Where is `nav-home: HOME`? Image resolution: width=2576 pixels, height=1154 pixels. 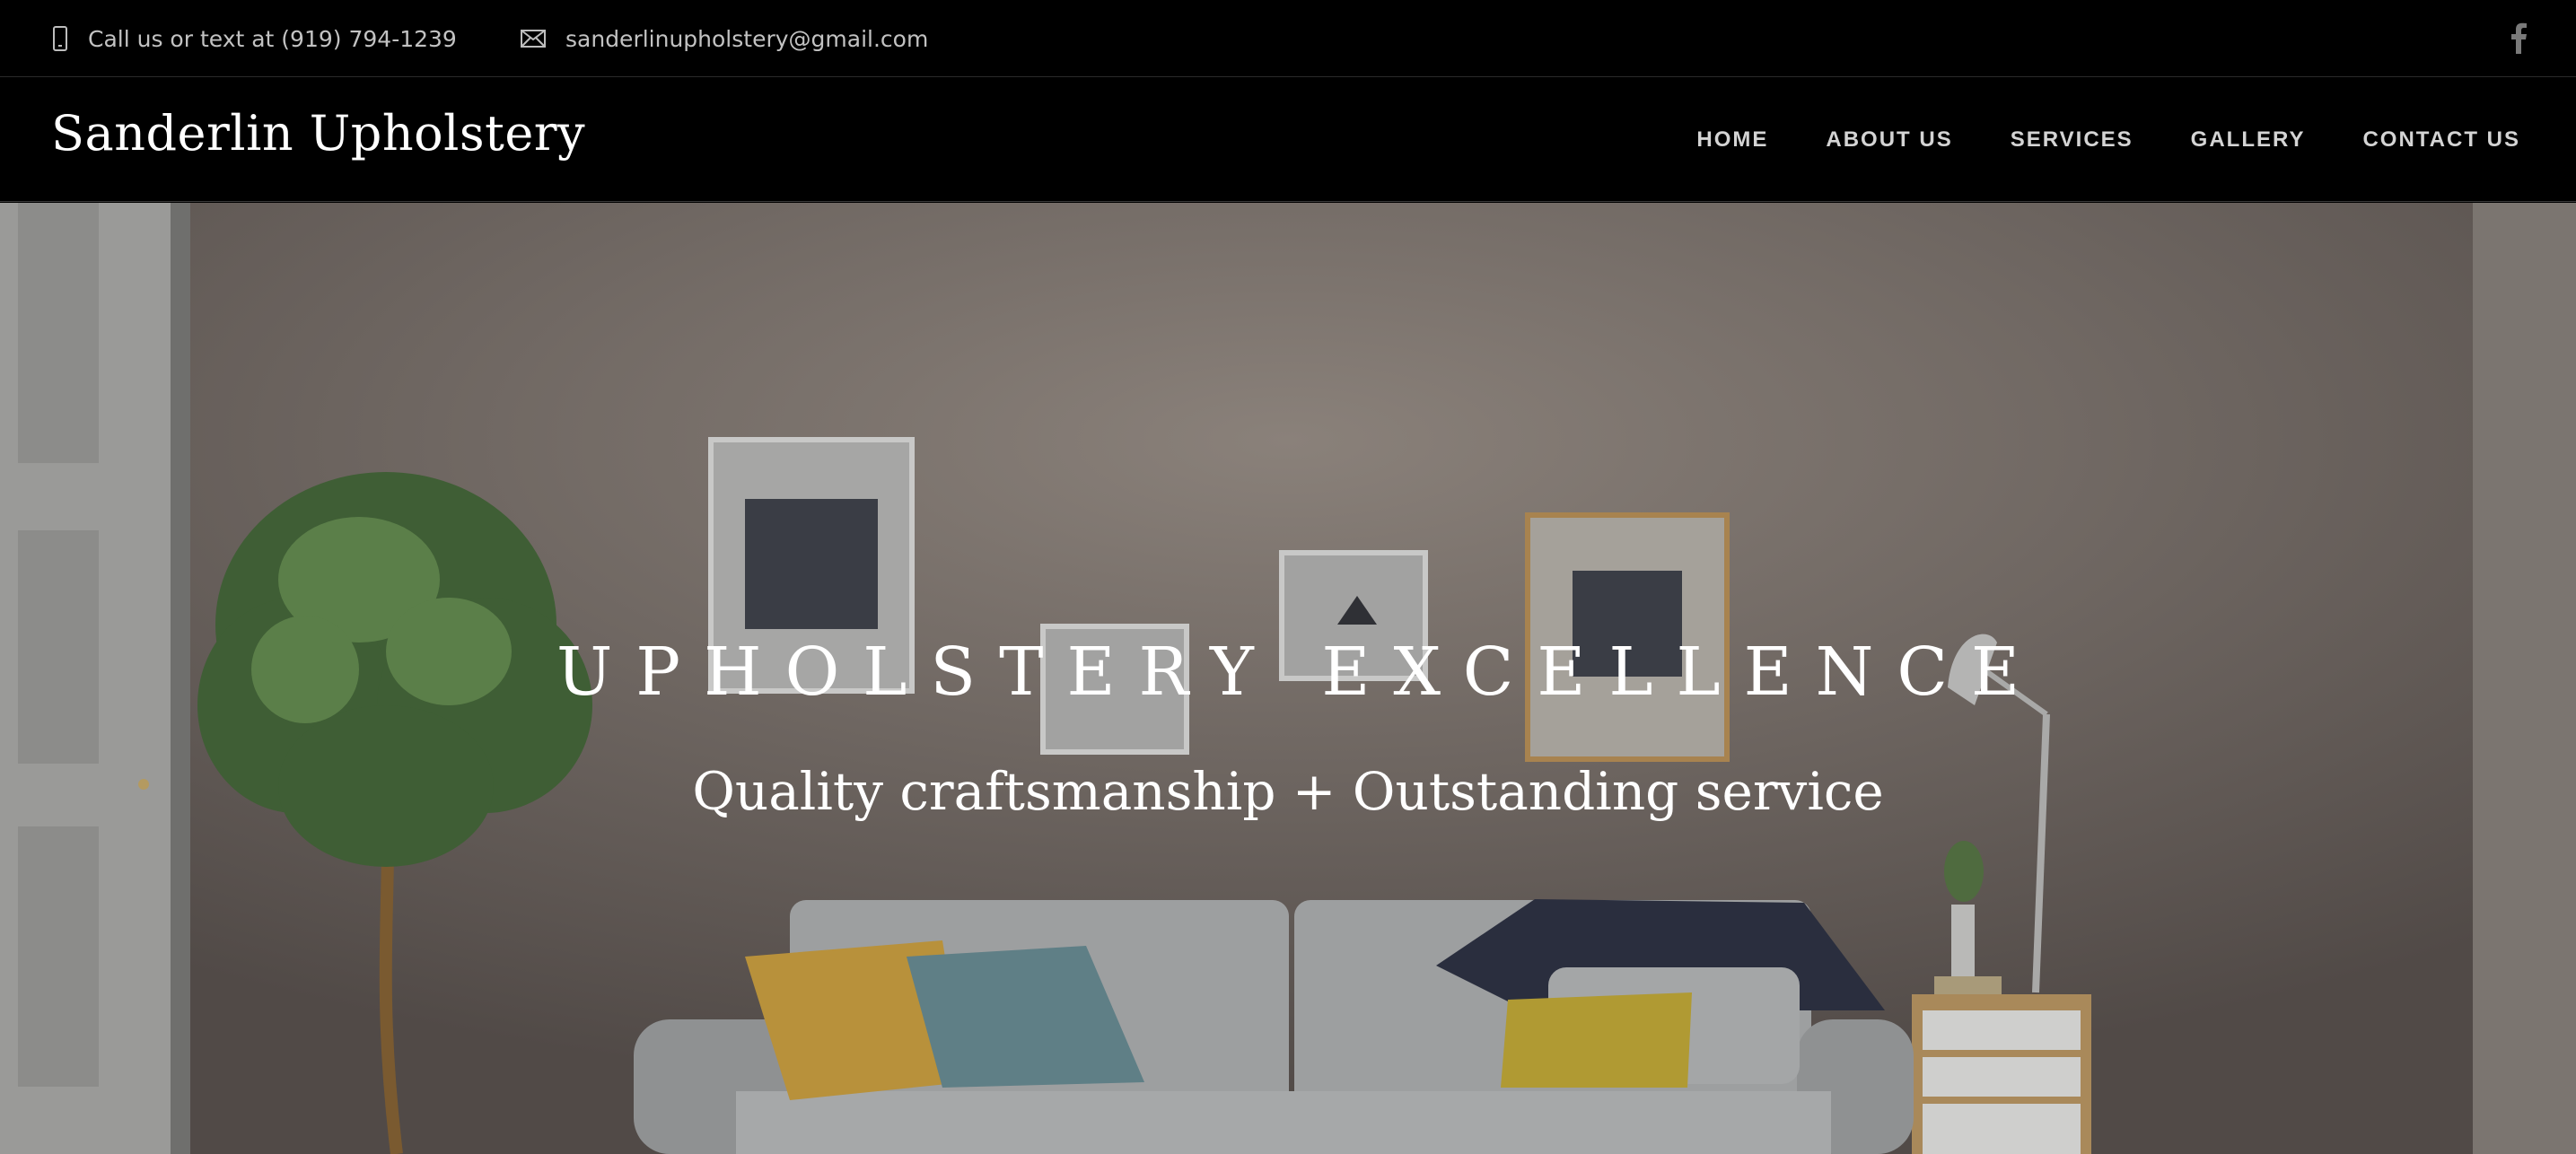
nav-home: HOME is located at coordinates (1732, 140).